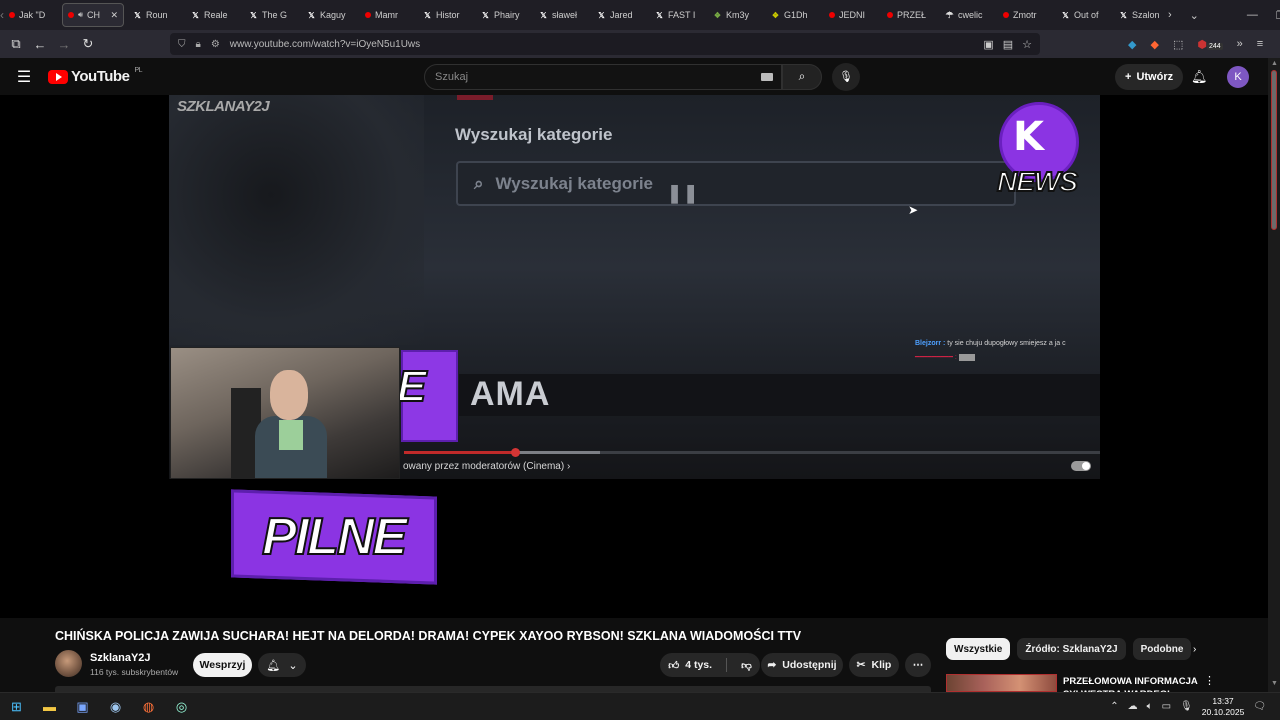  What do you see at coordinates (832, 15) in the screenshot?
I see `youtube-favicon-icon` at bounding box center [832, 15].